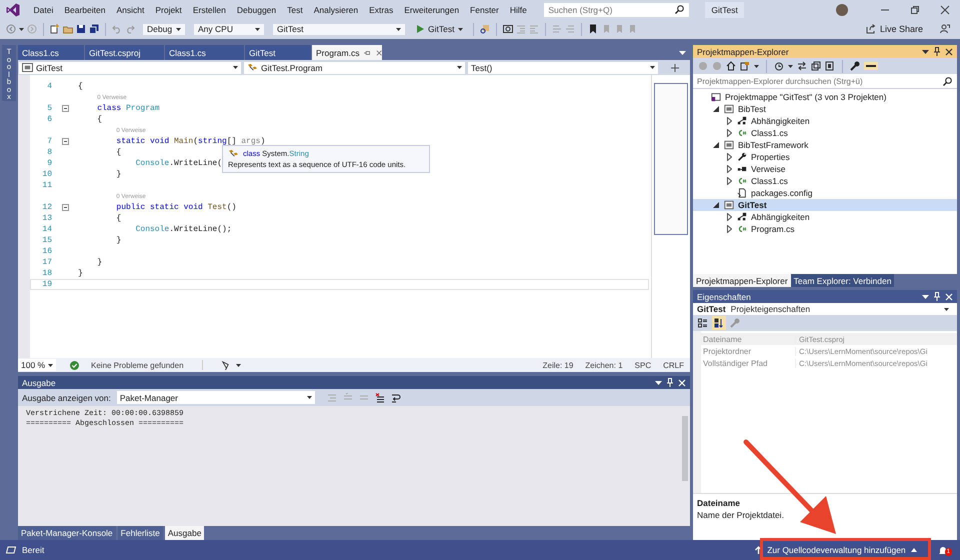 The image size is (960, 560). Describe the element at coordinates (802, 66) in the screenshot. I see `sync-icon` at that location.